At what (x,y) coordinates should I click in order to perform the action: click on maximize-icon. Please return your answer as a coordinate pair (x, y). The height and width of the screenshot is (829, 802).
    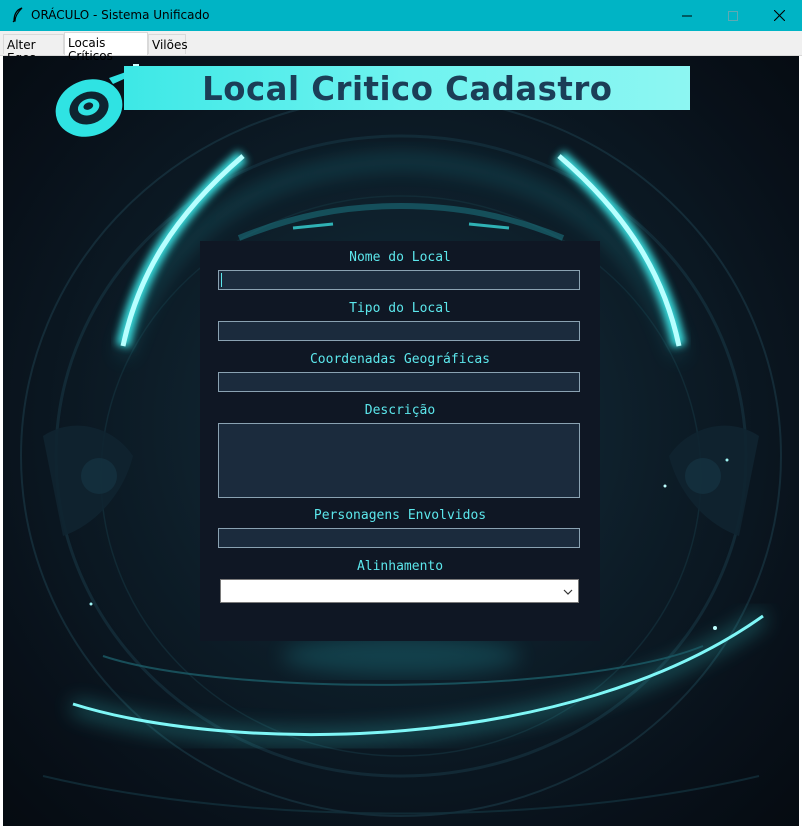
    Looking at the image, I should click on (733, 15).